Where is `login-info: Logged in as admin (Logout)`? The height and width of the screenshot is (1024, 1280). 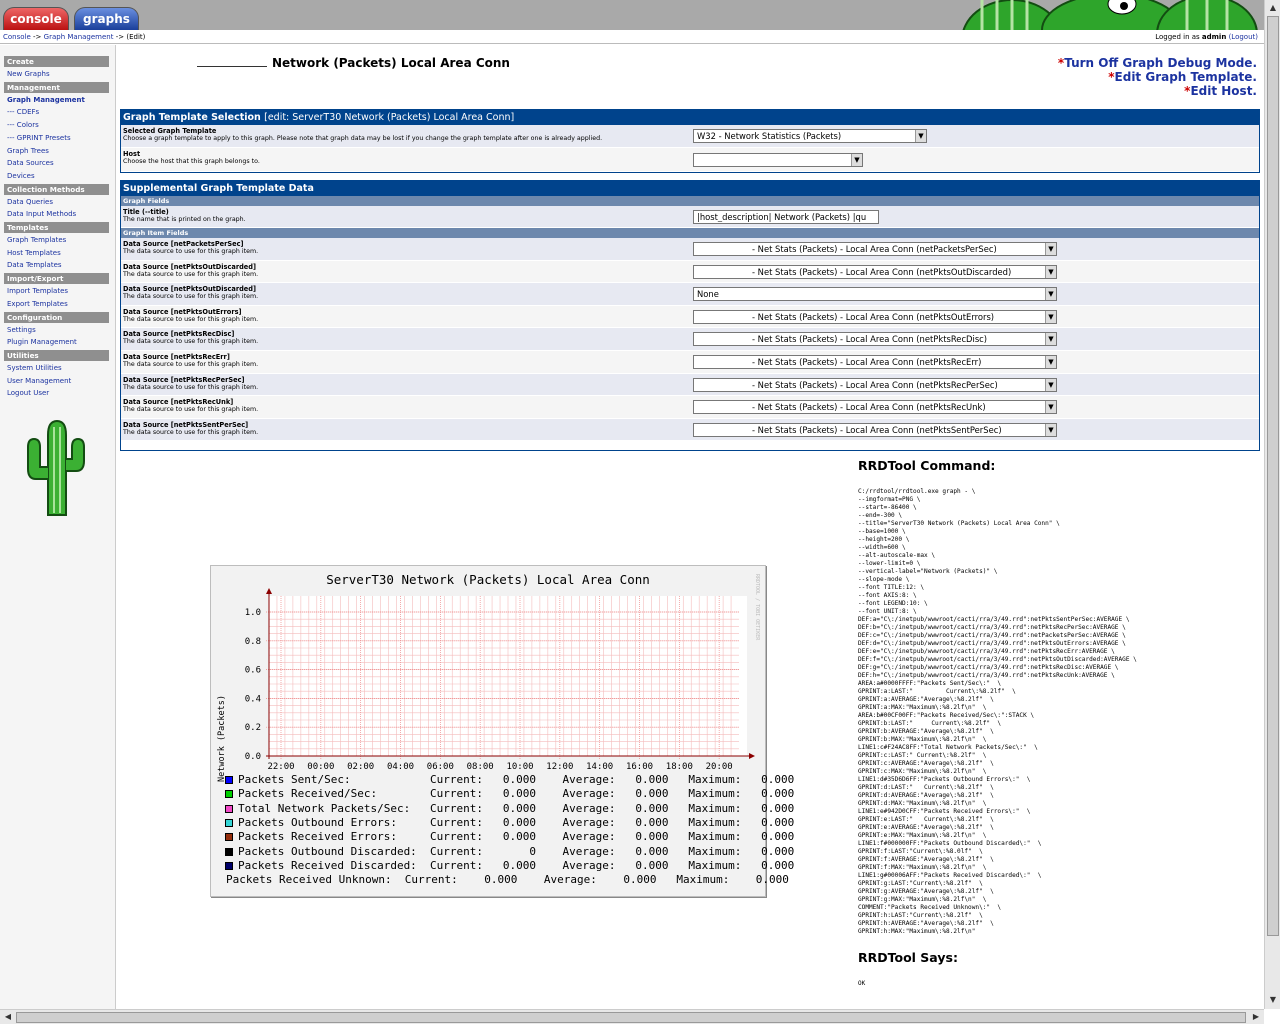
login-info: Logged in as admin (Logout) is located at coordinates (1206, 37).